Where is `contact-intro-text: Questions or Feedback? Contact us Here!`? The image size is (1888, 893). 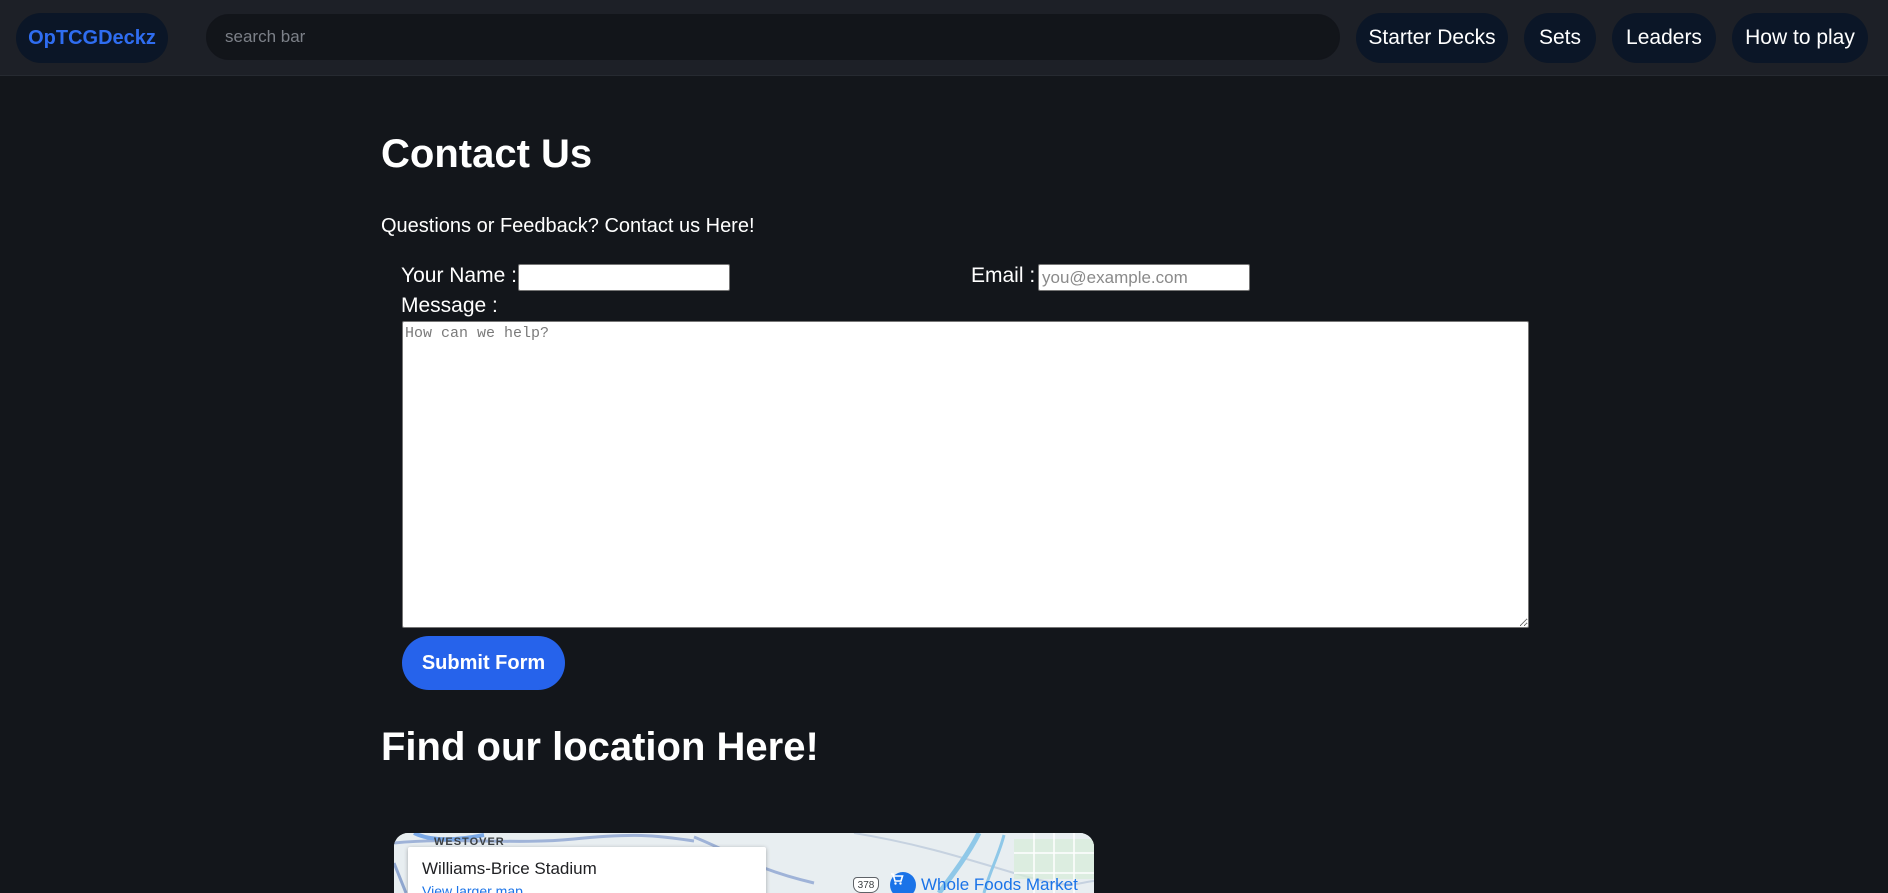 contact-intro-text: Questions or Feedback? Contact us Here! is located at coordinates (568, 226).